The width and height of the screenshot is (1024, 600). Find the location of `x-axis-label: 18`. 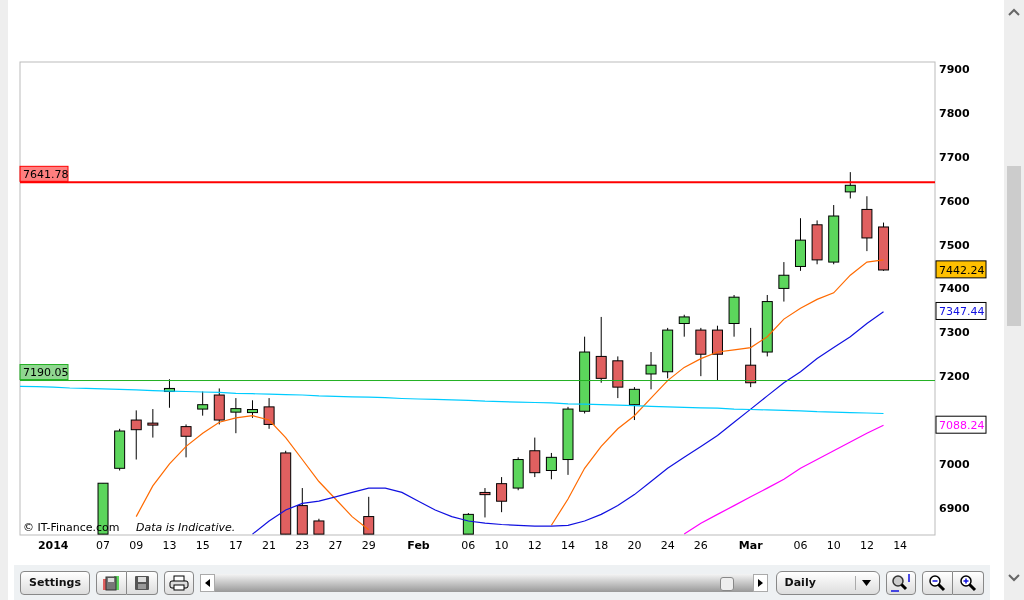

x-axis-label: 18 is located at coordinates (601, 545).